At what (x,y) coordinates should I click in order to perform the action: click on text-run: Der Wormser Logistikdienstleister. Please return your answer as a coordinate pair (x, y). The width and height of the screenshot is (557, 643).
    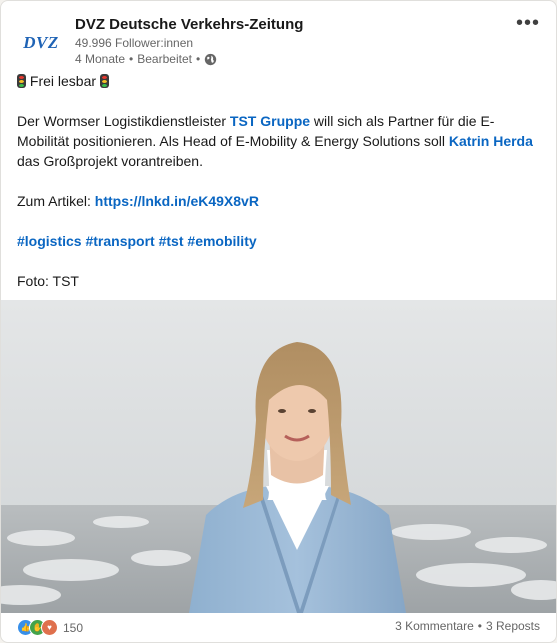
    Looking at the image, I should click on (123, 121).